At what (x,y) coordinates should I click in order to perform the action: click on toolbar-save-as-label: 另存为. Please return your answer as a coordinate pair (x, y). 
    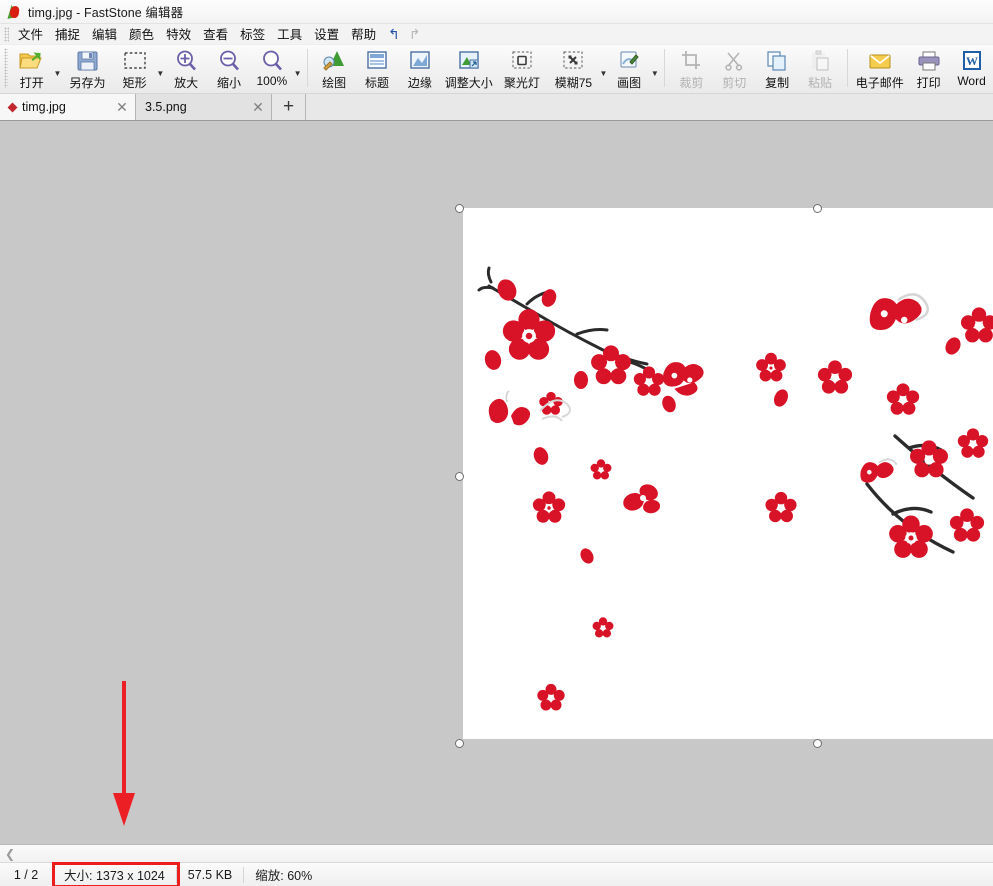
    Looking at the image, I should click on (87, 83).